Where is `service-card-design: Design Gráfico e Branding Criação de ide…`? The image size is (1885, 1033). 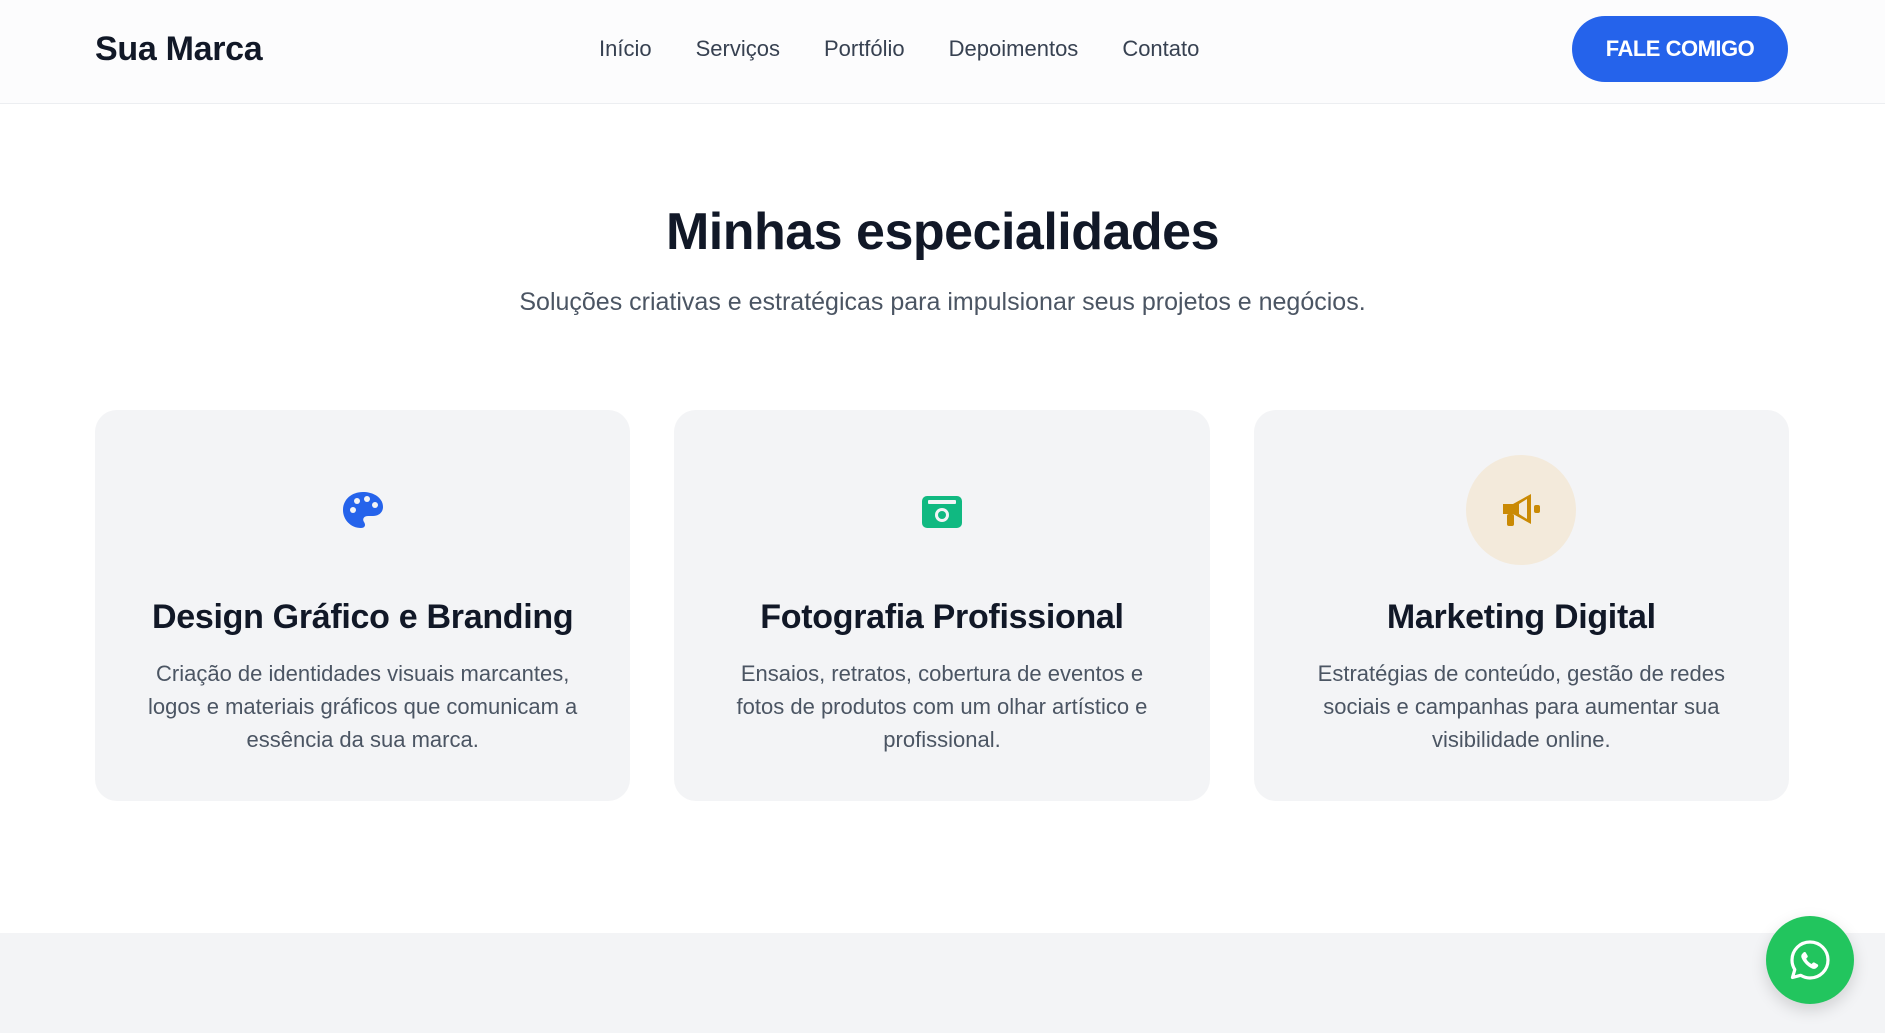 service-card-design: Design Gráfico e Branding Criação de ide… is located at coordinates (363, 605).